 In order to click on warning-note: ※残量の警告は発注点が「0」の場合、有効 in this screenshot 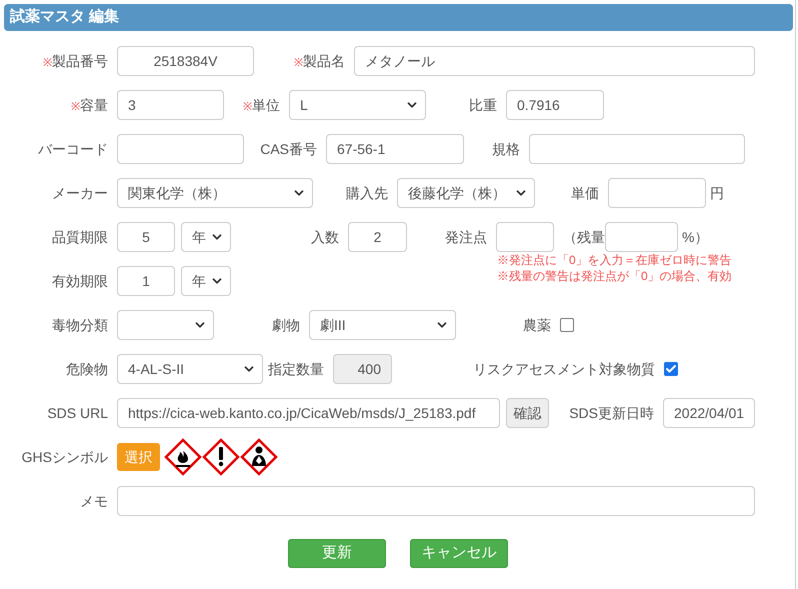, I will do `click(614, 276)`.